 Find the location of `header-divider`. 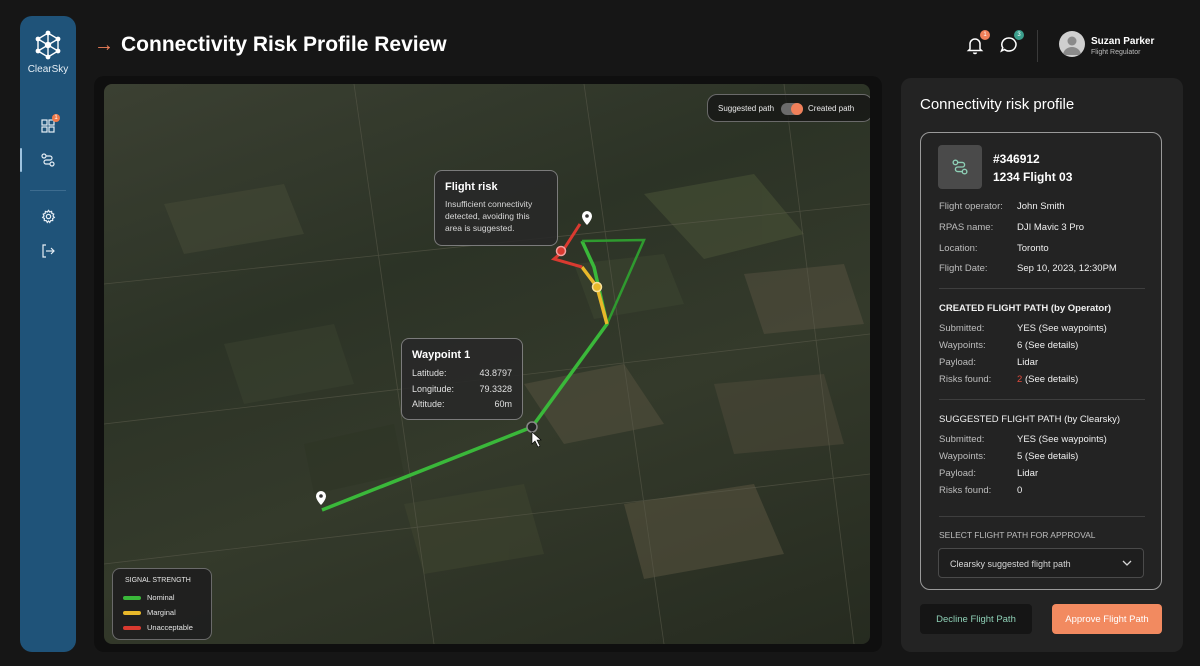

header-divider is located at coordinates (1037, 46).